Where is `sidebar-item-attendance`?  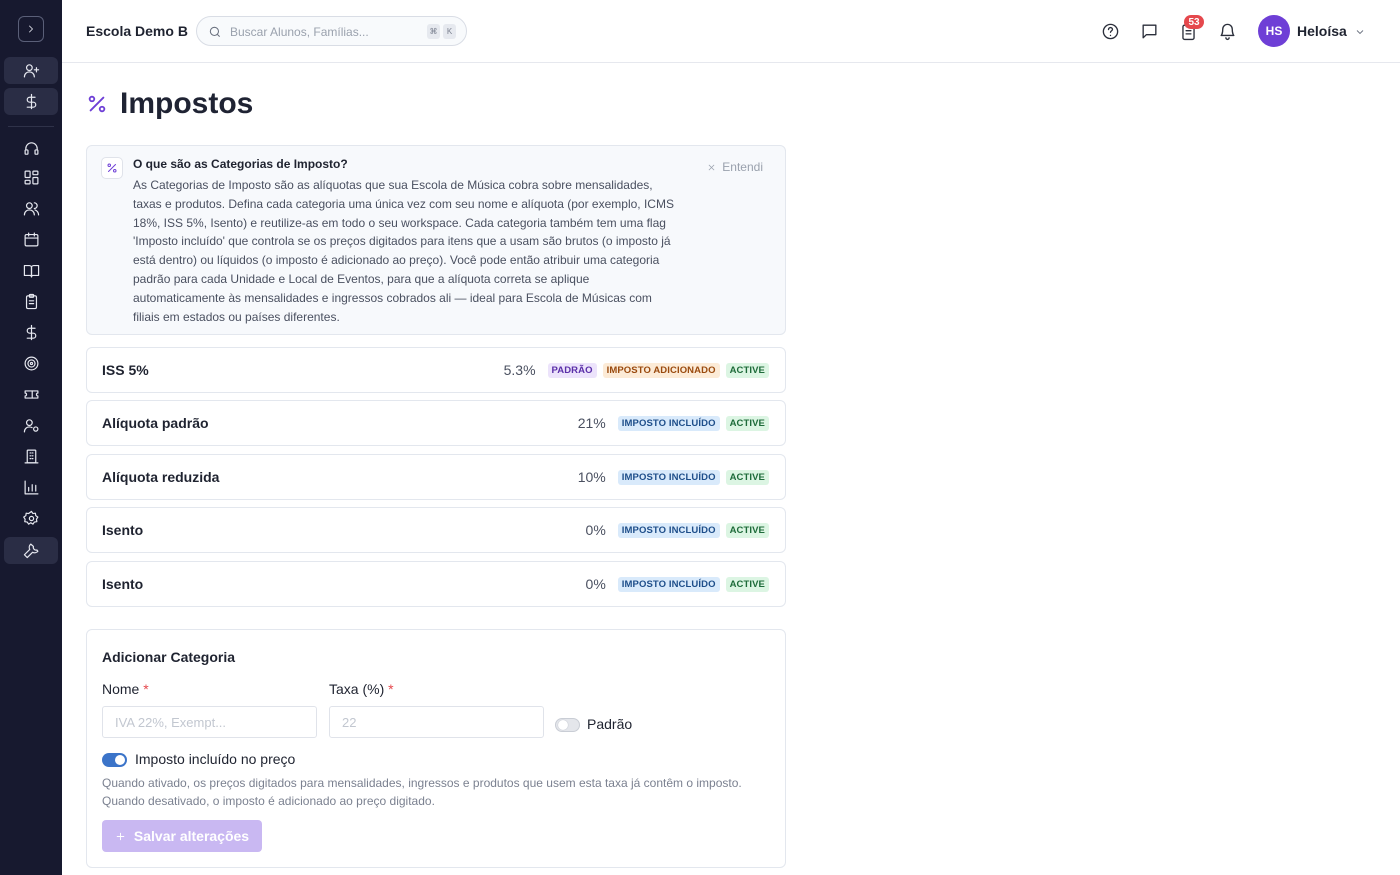
sidebar-item-attendance is located at coordinates (31, 301).